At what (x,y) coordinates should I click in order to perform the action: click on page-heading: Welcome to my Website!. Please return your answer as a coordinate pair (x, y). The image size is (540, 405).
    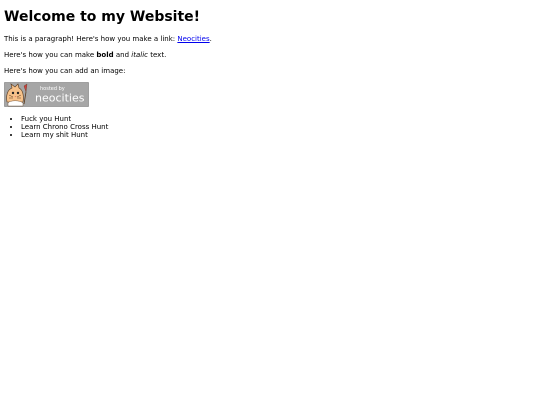
    Looking at the image, I should click on (102, 17).